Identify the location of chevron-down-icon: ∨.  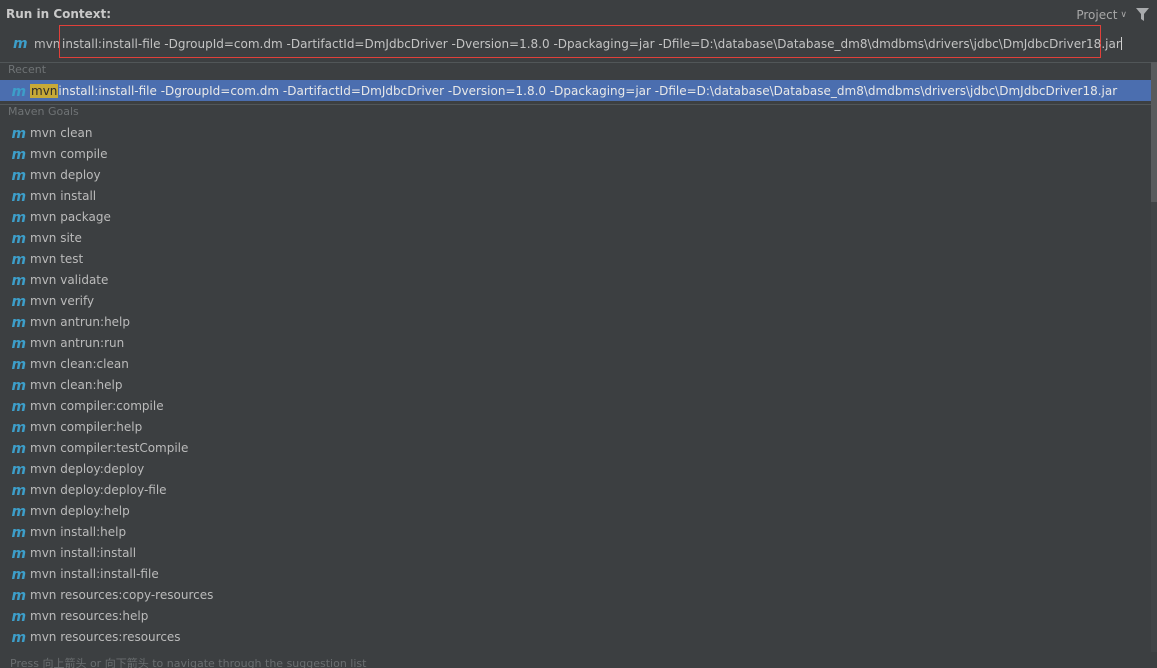
(1123, 15).